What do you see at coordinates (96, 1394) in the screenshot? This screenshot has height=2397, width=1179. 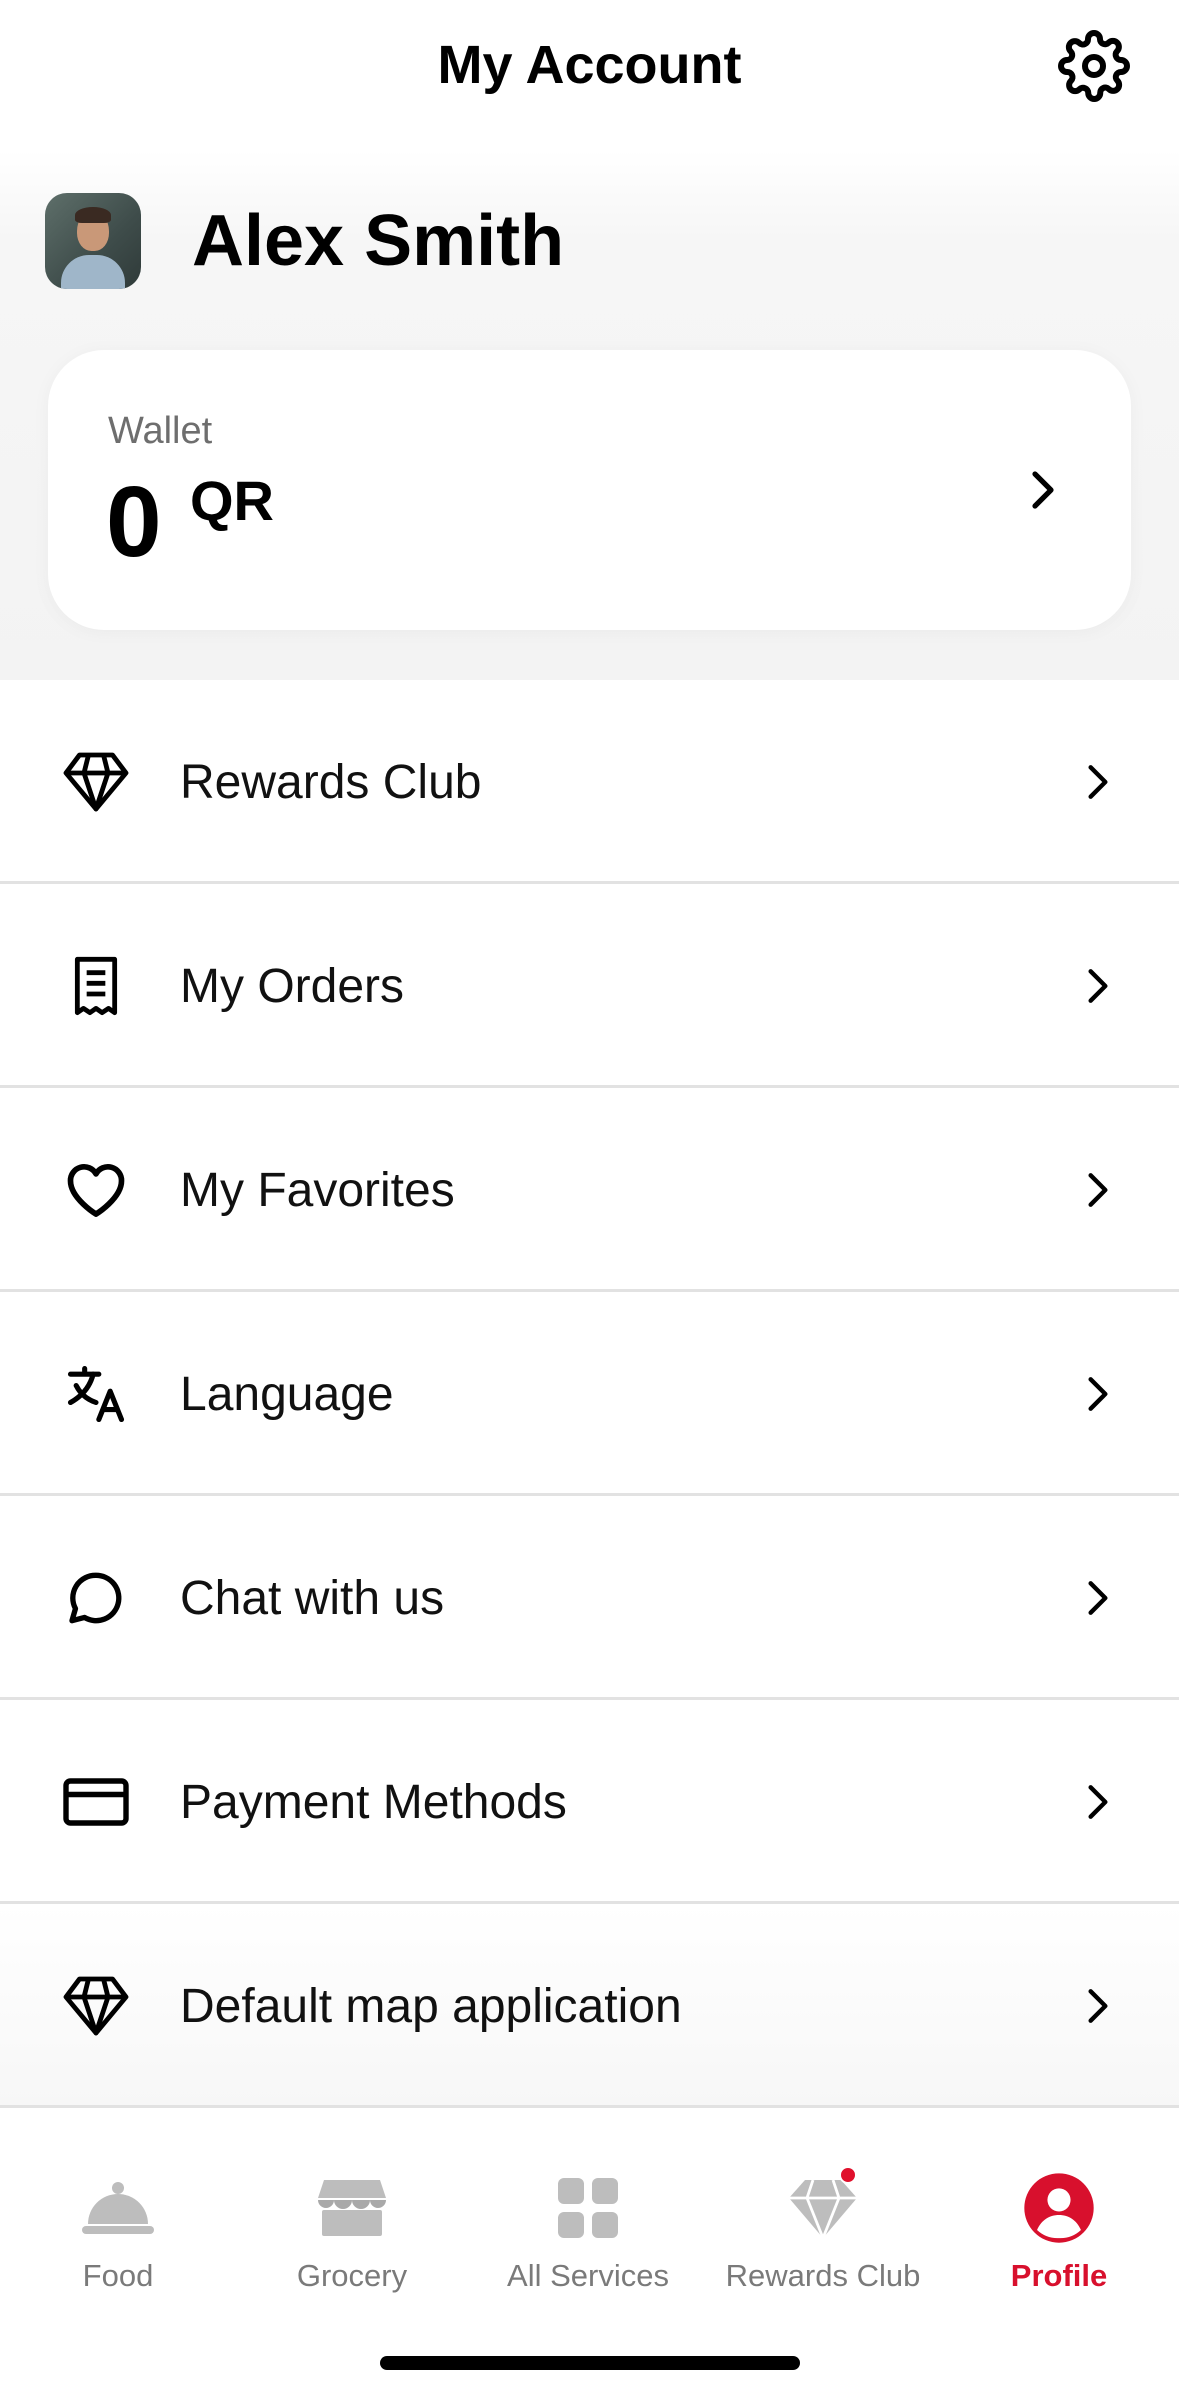 I see `translate-icon` at bounding box center [96, 1394].